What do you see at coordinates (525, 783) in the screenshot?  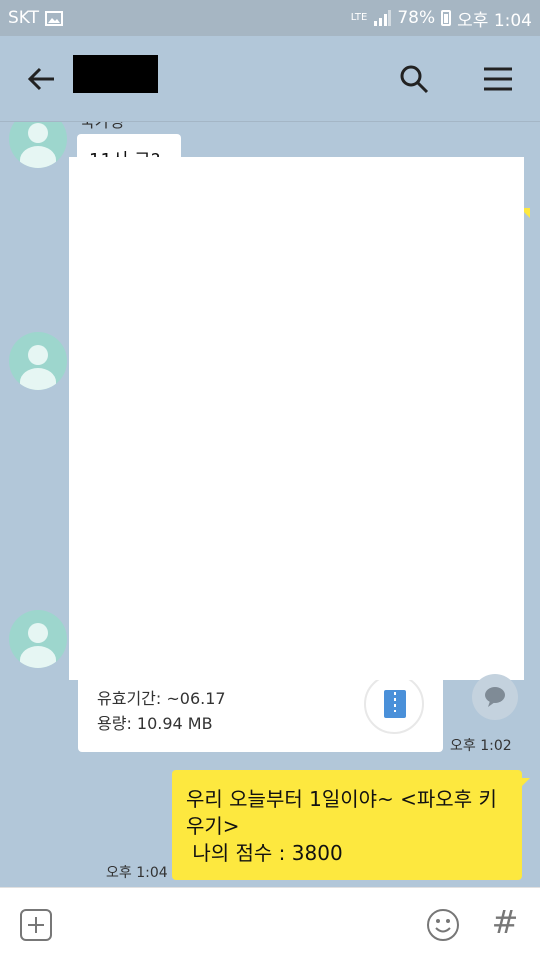 I see `my-bubble-tail` at bounding box center [525, 783].